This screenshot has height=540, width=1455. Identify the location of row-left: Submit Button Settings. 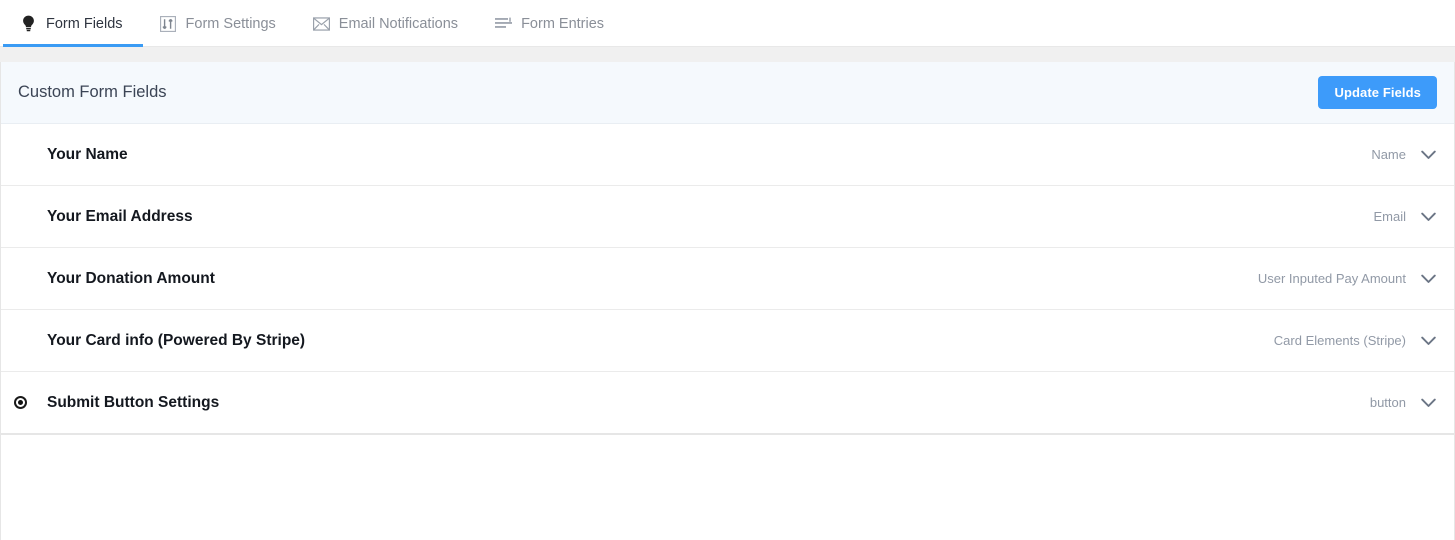
(116, 403).